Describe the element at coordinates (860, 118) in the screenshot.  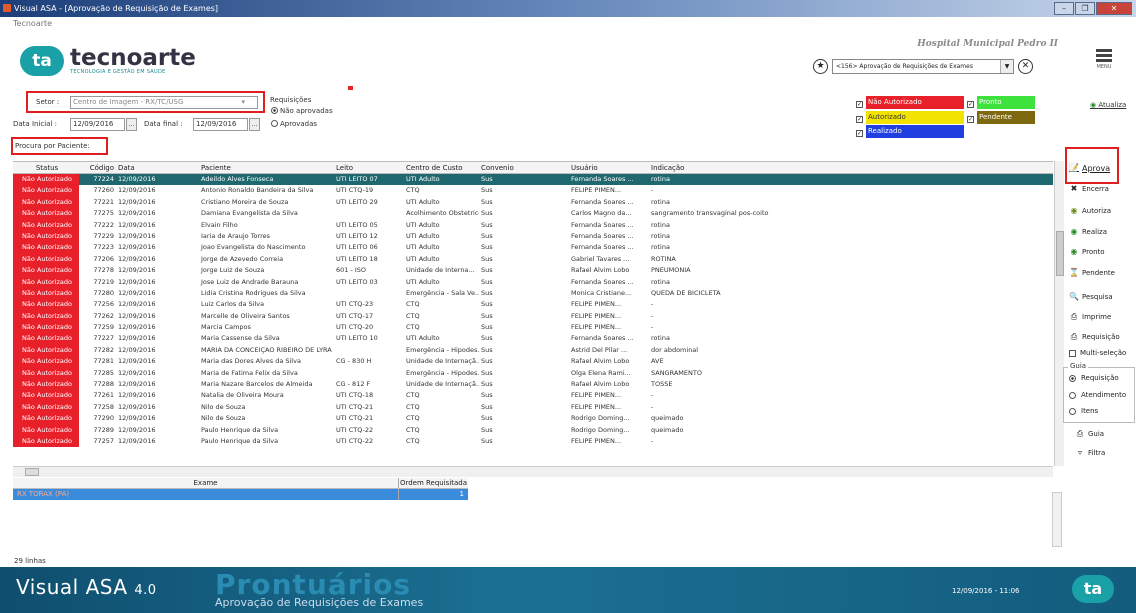
I see `legend-autorizado-check: ✓` at that location.